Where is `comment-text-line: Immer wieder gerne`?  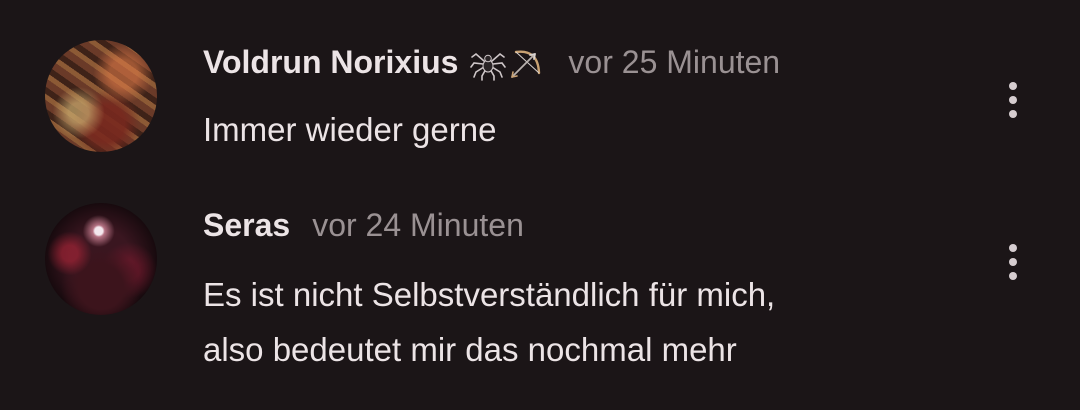
comment-text-line: Immer wieder gerne is located at coordinates (350, 129).